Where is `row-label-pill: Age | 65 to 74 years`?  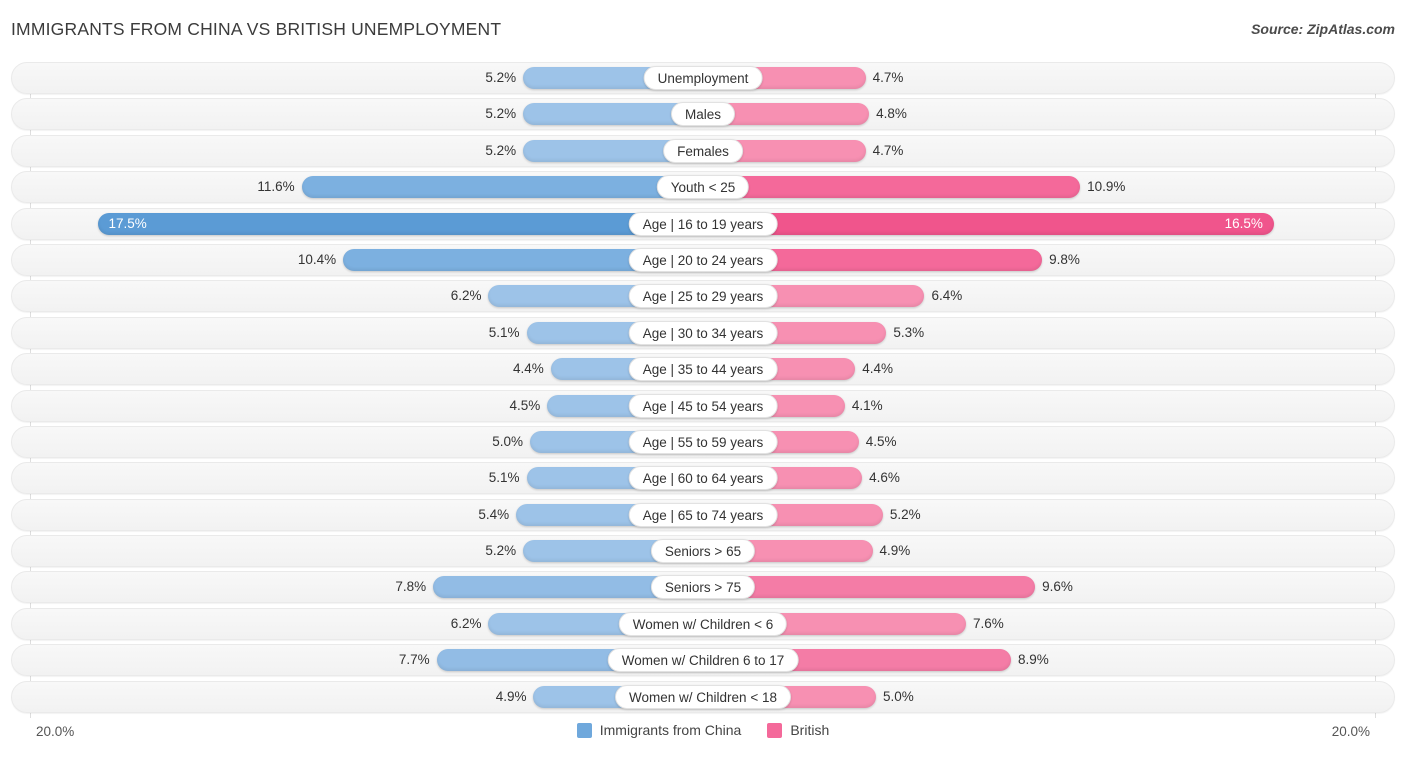 row-label-pill: Age | 65 to 74 years is located at coordinates (703, 514).